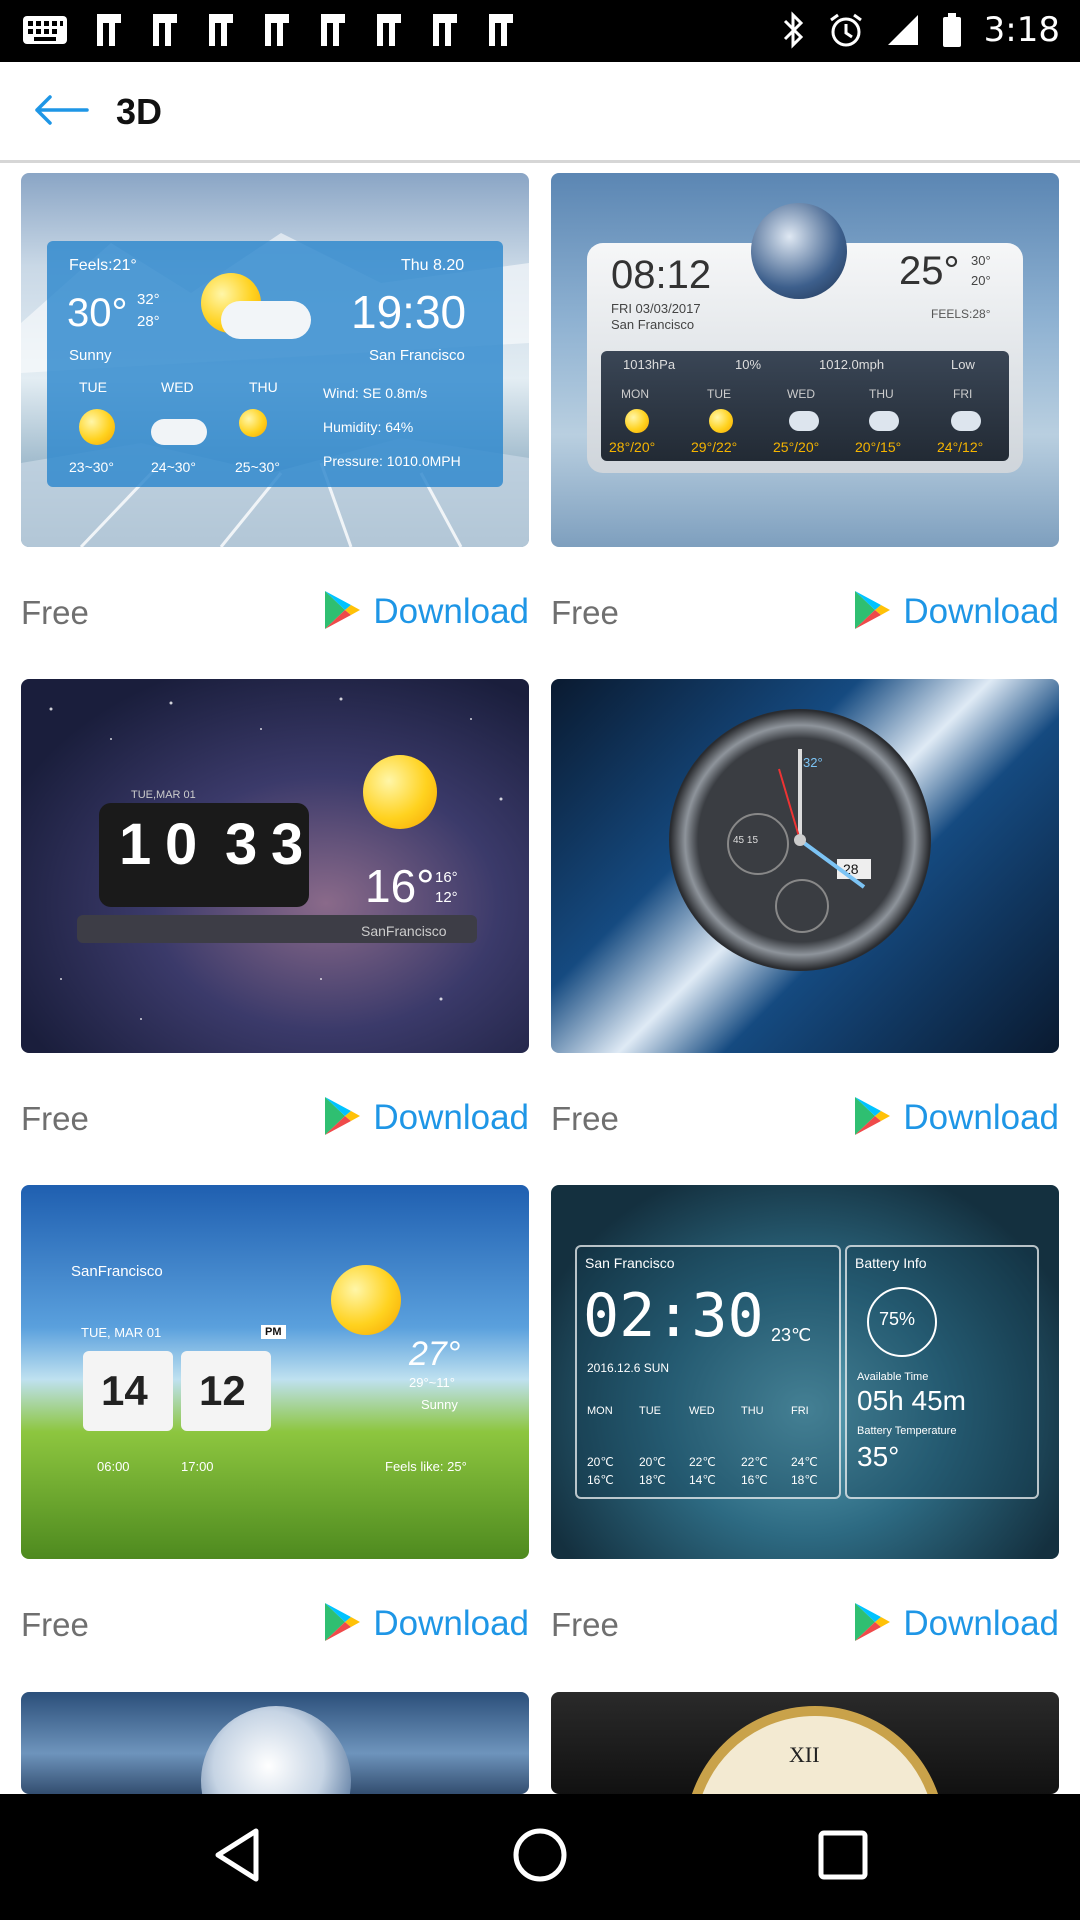 The width and height of the screenshot is (1080, 1920). Describe the element at coordinates (342, 1118) in the screenshot. I see `play-store-icon` at that location.